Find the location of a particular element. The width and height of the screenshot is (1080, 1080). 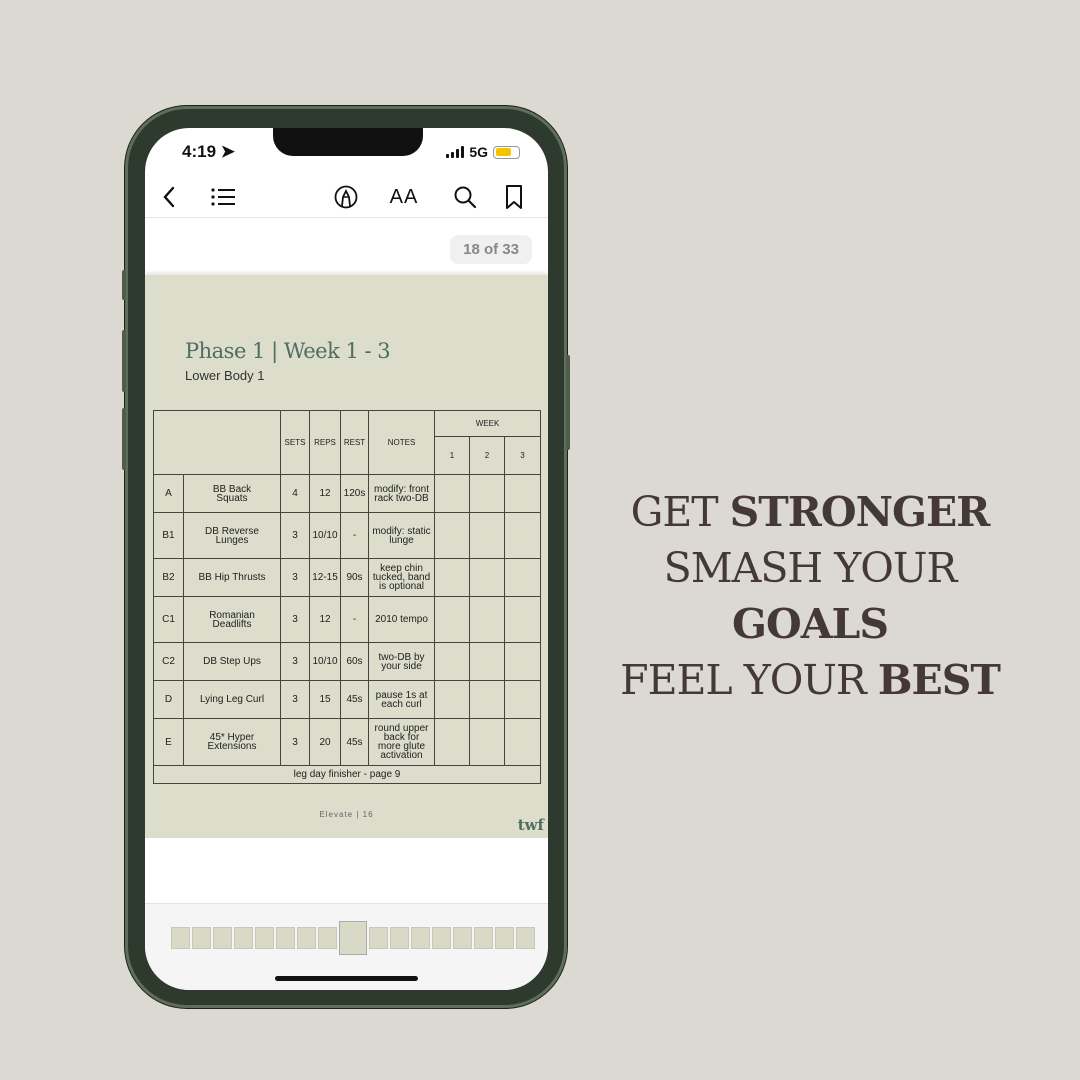

bookmark-button is located at coordinates (514, 197).